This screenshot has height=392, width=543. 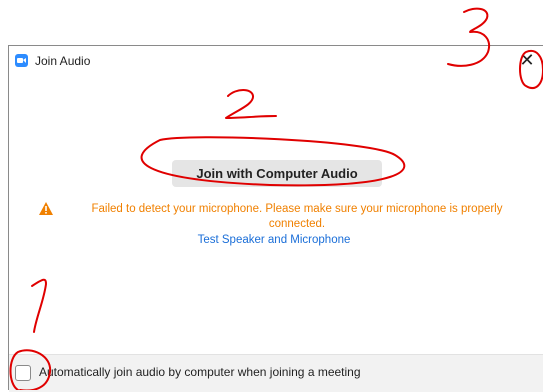 What do you see at coordinates (274, 240) in the screenshot?
I see `test-speaker-microphone-link: Test Speaker and Microphone` at bounding box center [274, 240].